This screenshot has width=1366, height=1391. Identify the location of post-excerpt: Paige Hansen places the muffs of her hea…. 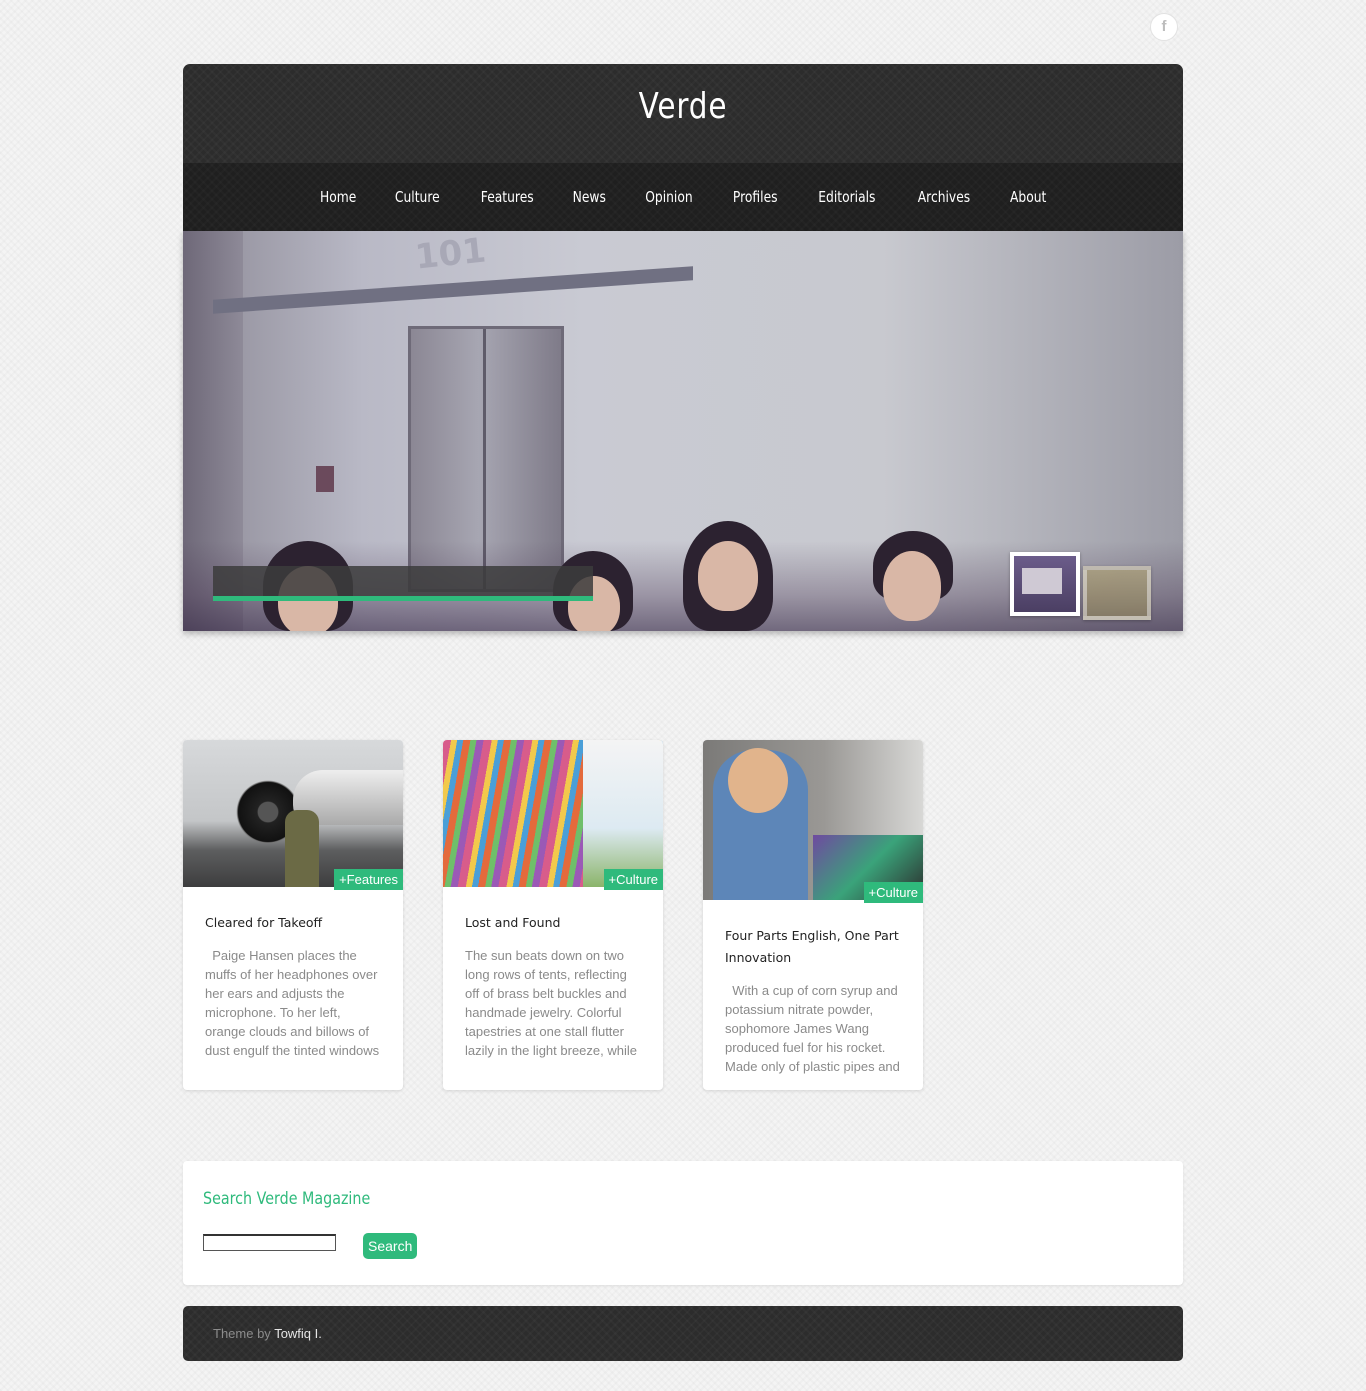
(293, 1003).